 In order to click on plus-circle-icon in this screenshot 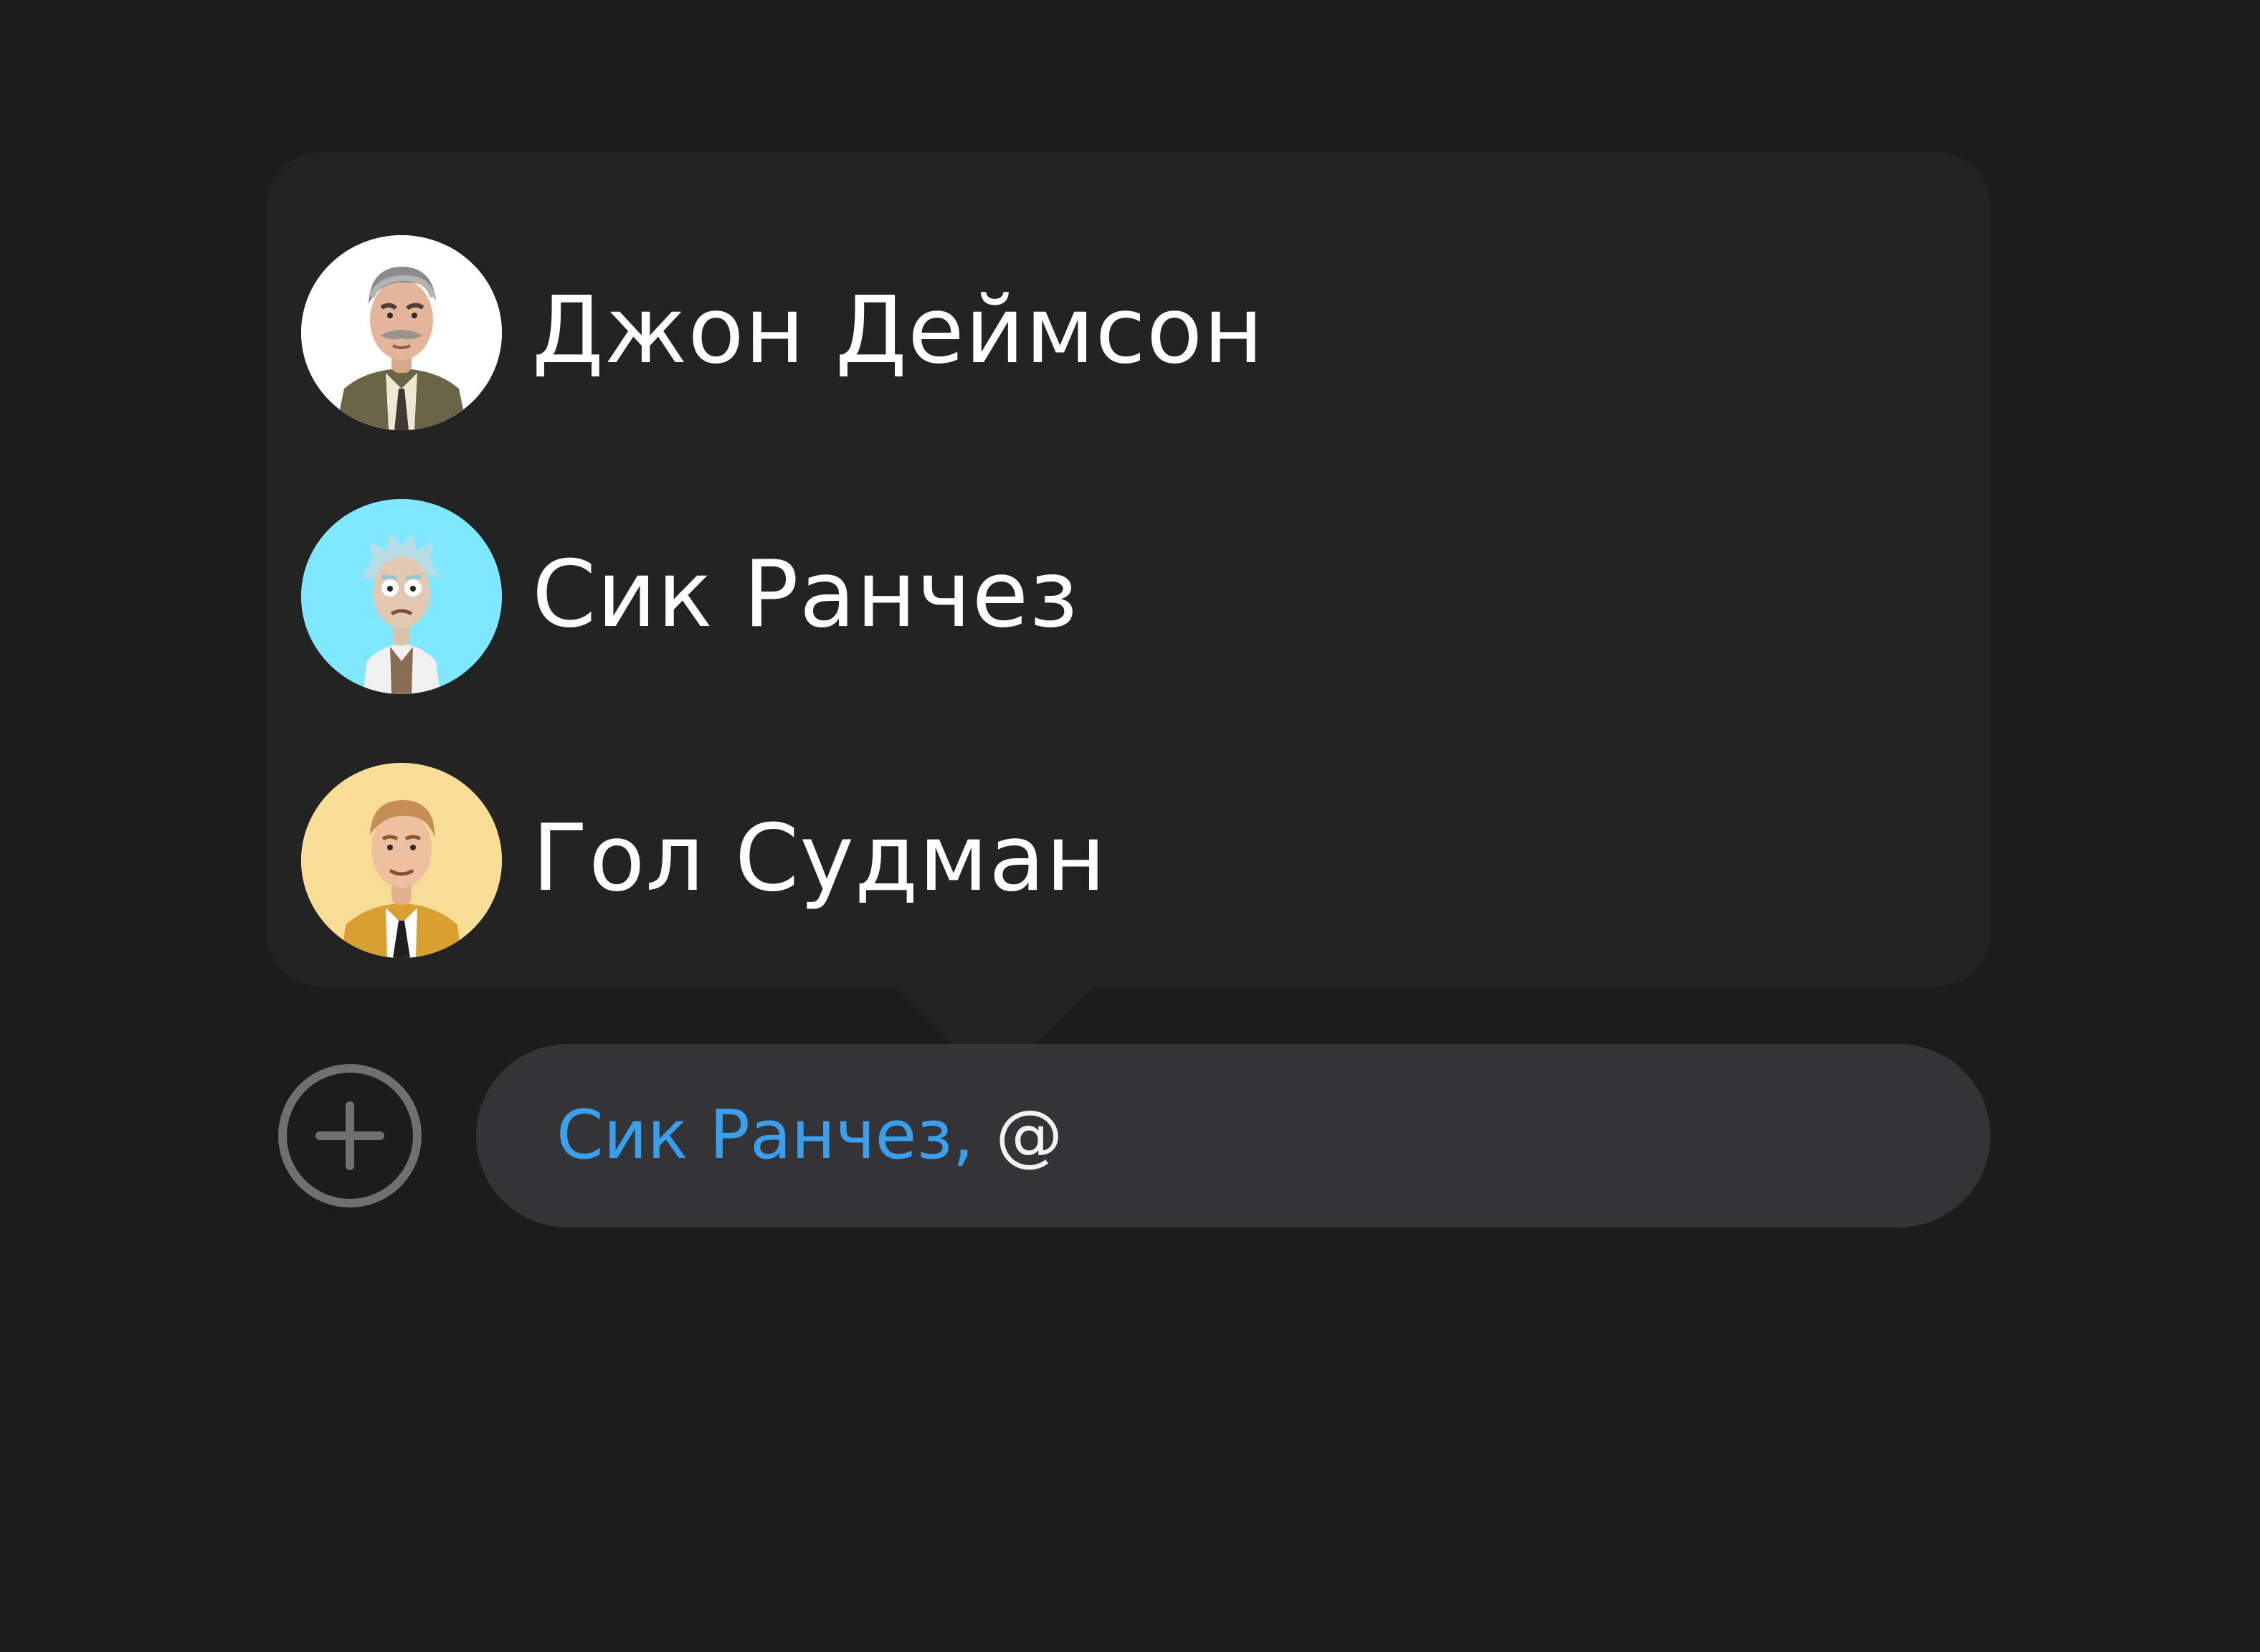, I will do `click(350, 1135)`.